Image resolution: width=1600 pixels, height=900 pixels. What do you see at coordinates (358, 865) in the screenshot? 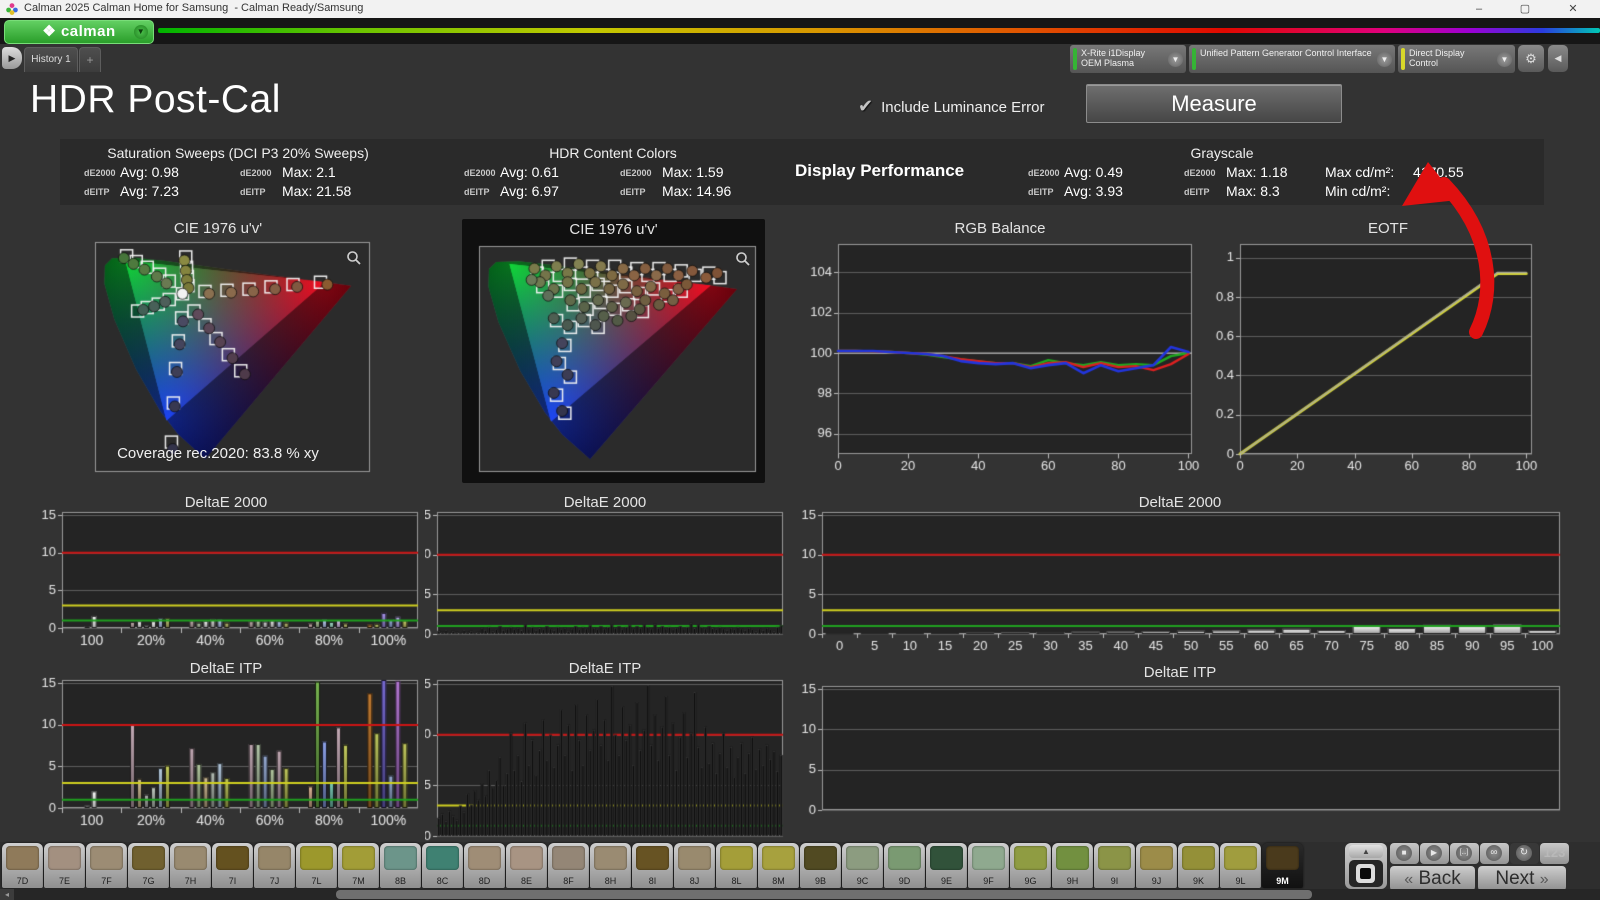
I see `pattern-swatch-7M: 7M` at bounding box center [358, 865].